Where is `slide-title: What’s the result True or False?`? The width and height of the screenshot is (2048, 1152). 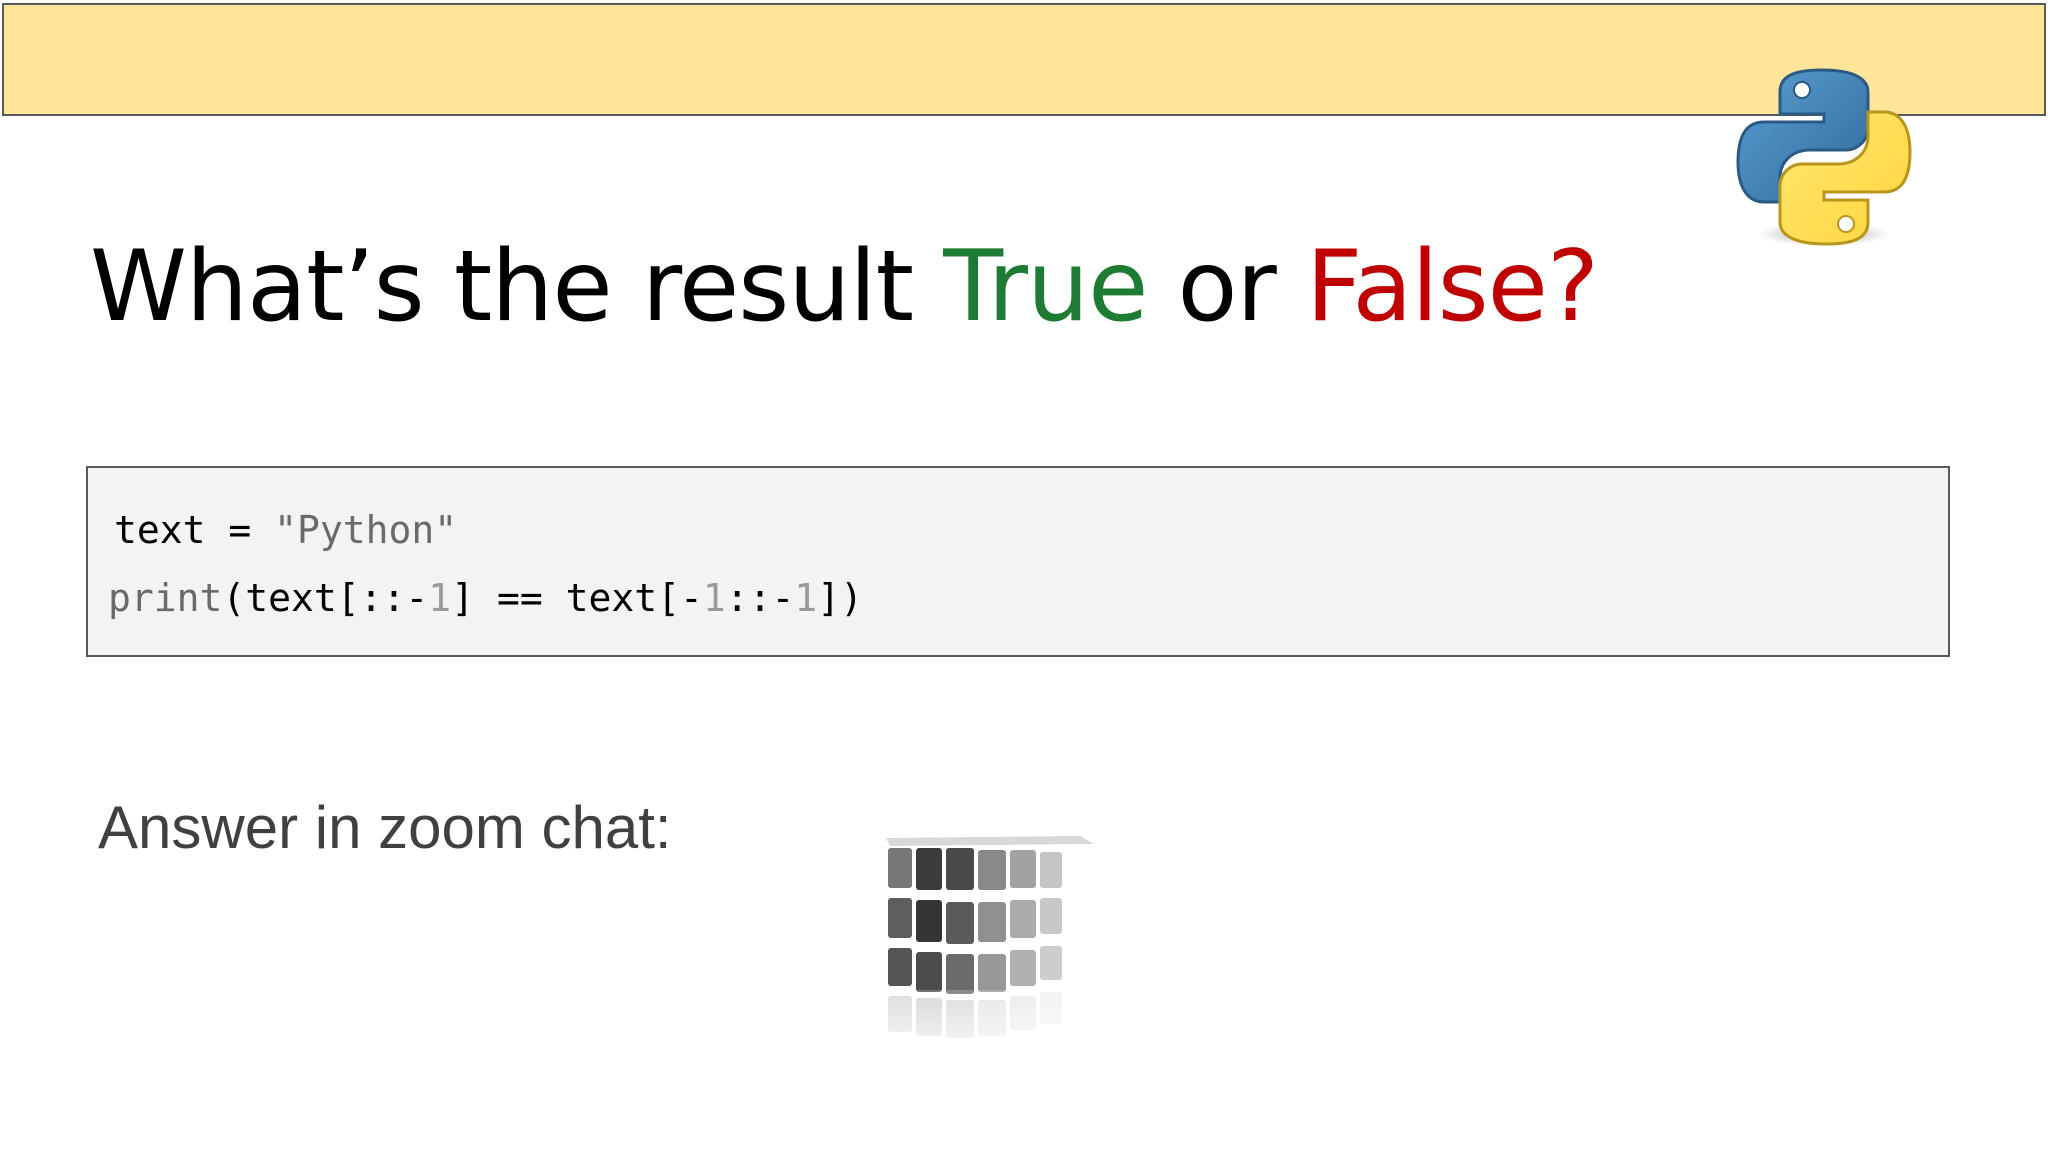 slide-title: What’s the result True or False? is located at coordinates (844, 287).